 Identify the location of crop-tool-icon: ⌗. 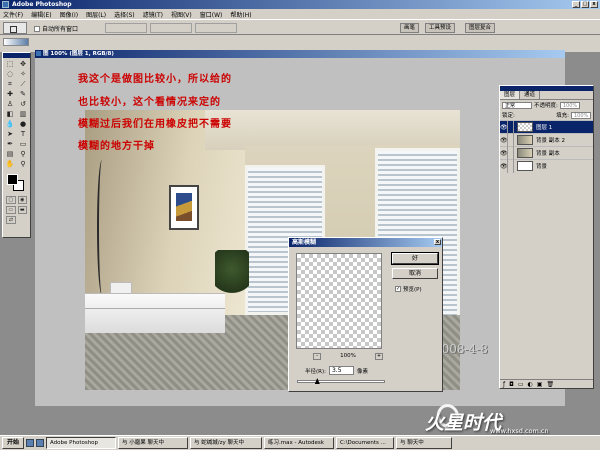
(10, 84).